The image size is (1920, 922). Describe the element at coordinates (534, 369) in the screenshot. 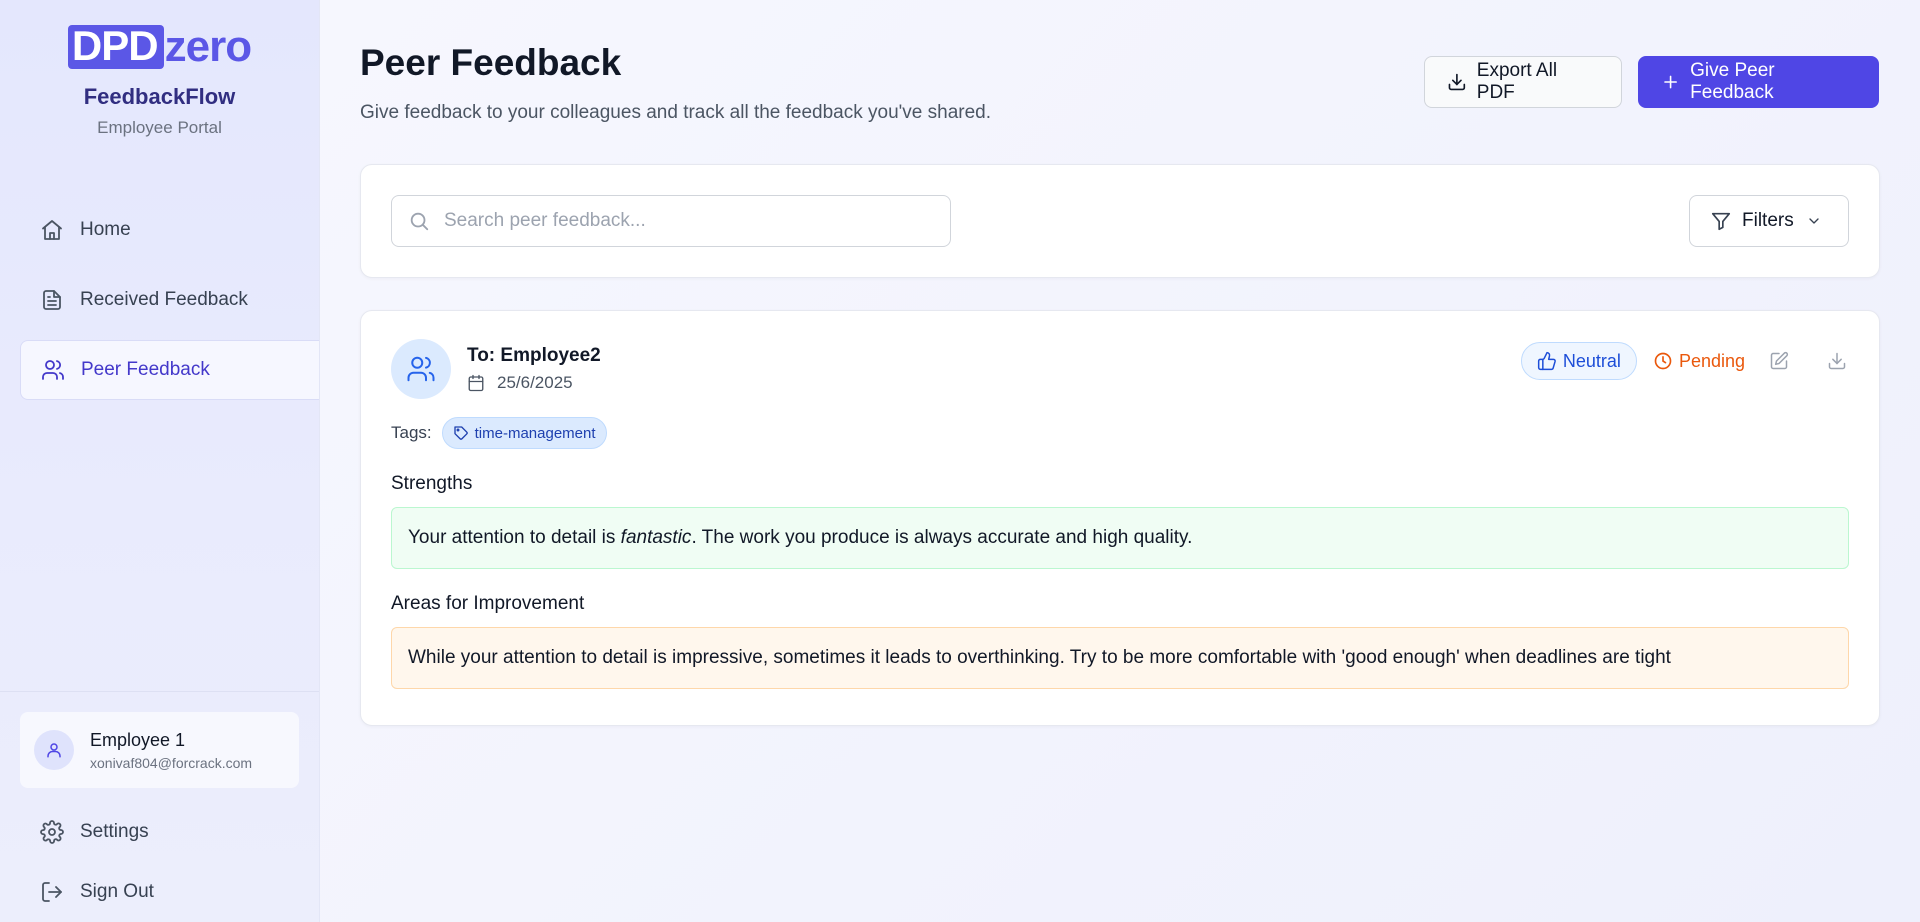

I see `recipient-info: To: Employee2 25/6/2025` at that location.